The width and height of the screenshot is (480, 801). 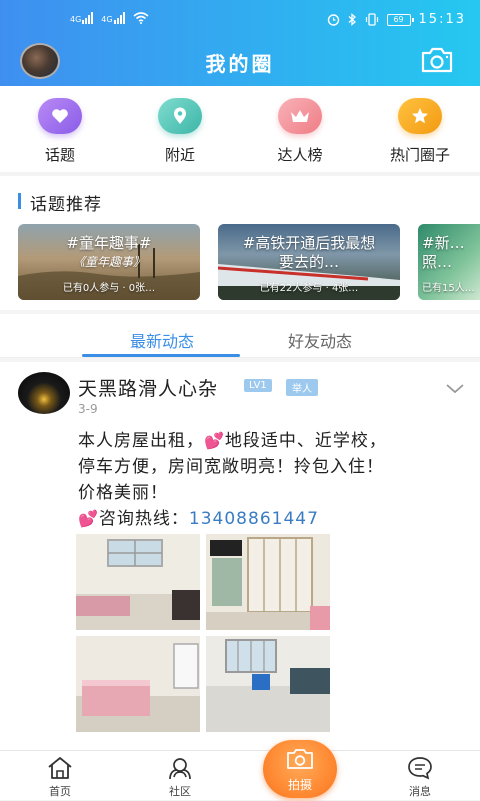 What do you see at coordinates (420, 768) in the screenshot?
I see `message-icon` at bounding box center [420, 768].